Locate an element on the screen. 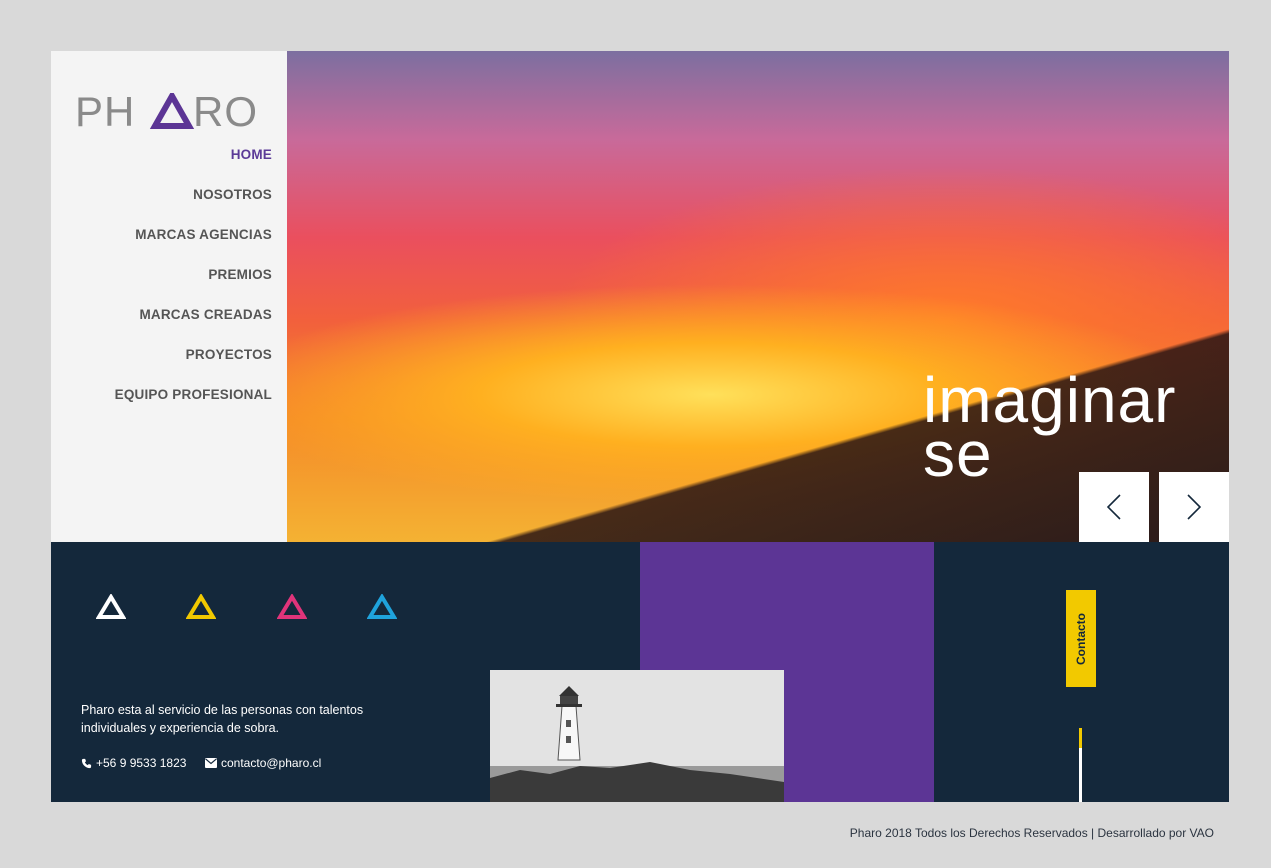  triangle-white-icon is located at coordinates (111, 606).